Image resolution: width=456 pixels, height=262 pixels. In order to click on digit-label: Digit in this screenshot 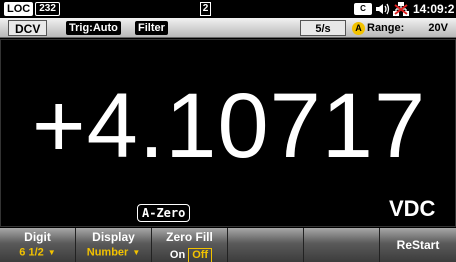, I will do `click(37, 237)`.